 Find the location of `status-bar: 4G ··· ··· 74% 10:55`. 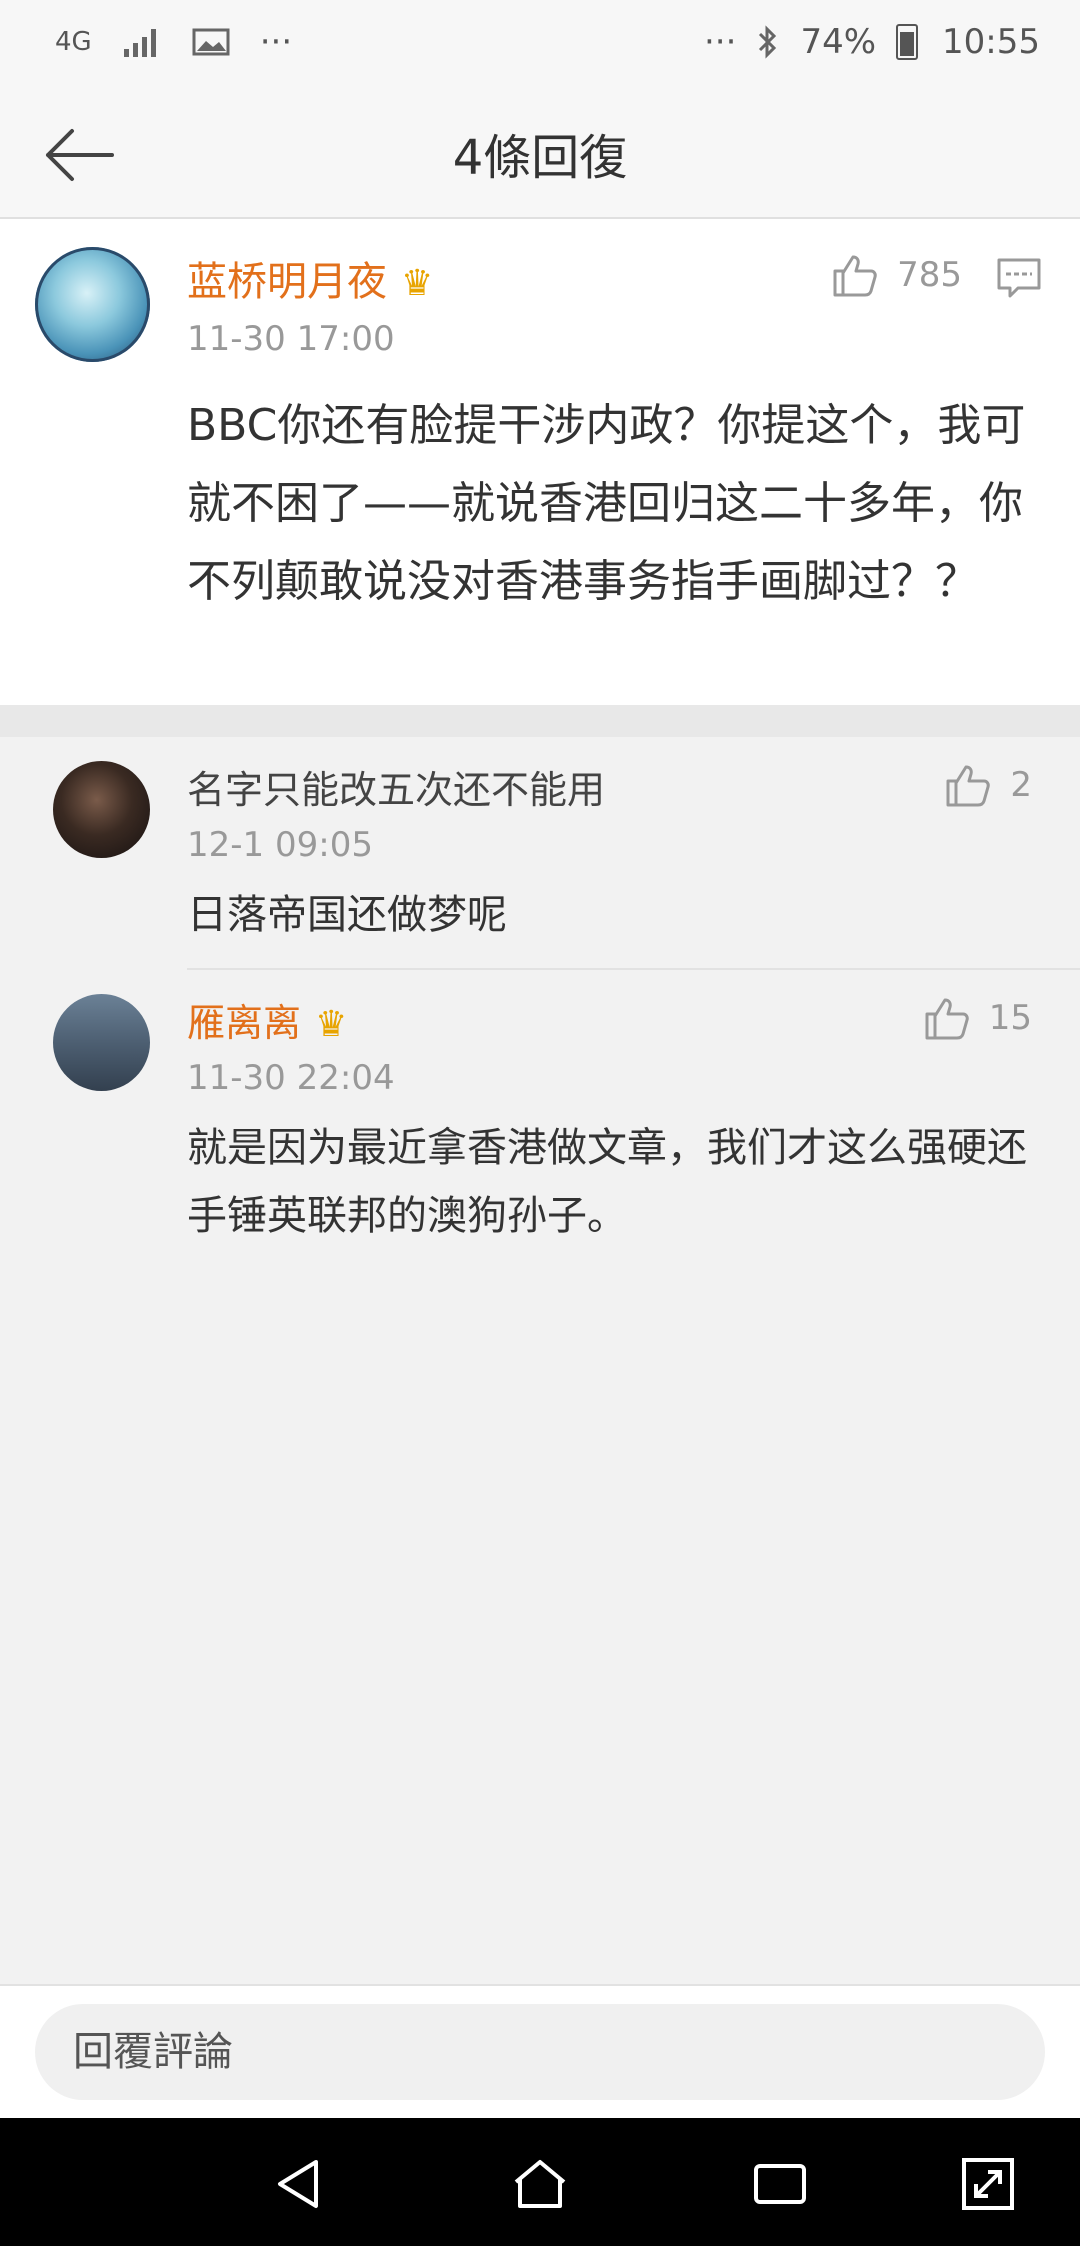

status-bar: 4G ··· ··· 74% 10:55 is located at coordinates (540, 45).